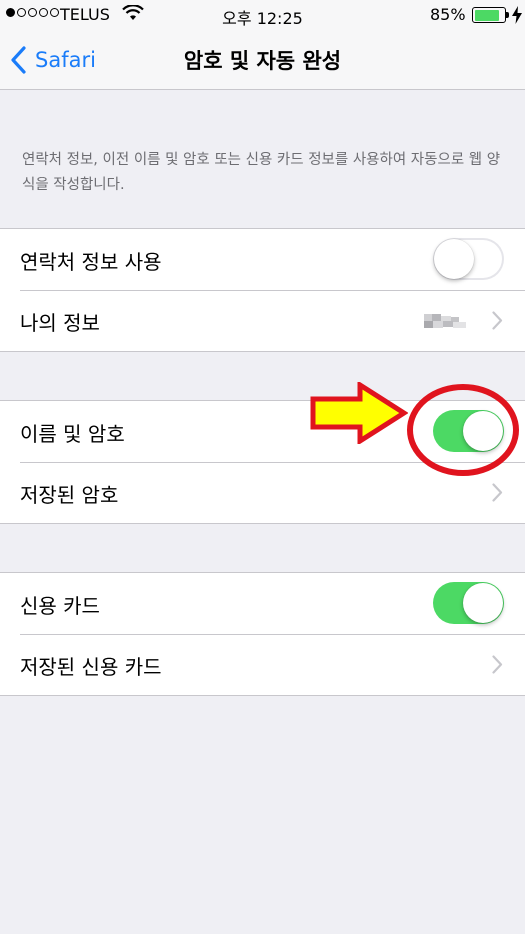 The height and width of the screenshot is (934, 525). I want to click on navigation-bar: Safari 암호 및 자동 완성, so click(262, 60).